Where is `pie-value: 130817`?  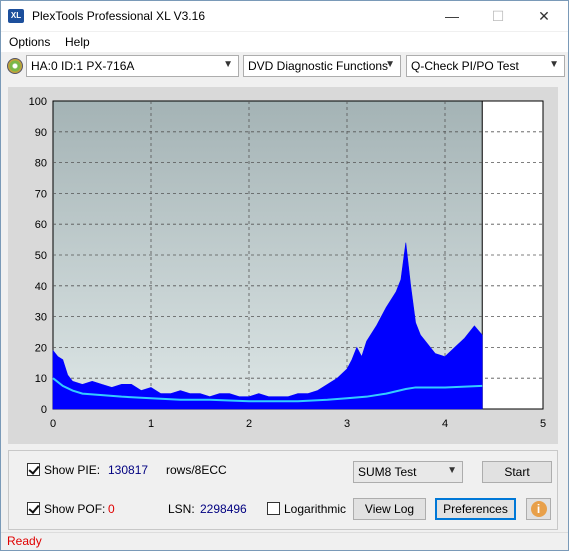
pie-value: 130817 is located at coordinates (128, 470).